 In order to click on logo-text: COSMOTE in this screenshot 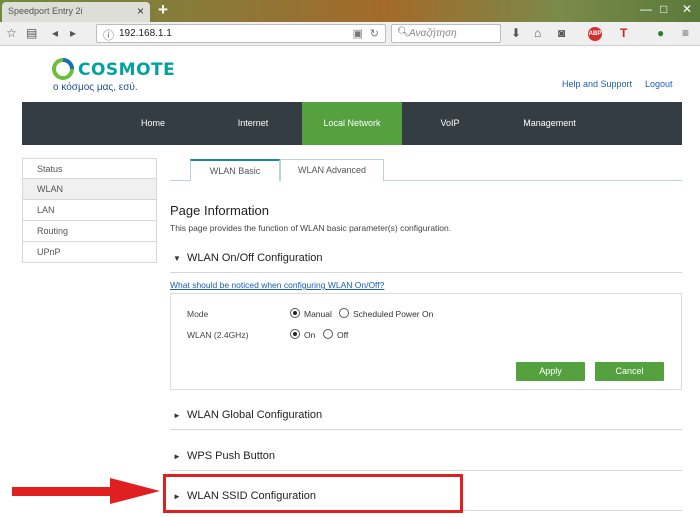, I will do `click(127, 70)`.